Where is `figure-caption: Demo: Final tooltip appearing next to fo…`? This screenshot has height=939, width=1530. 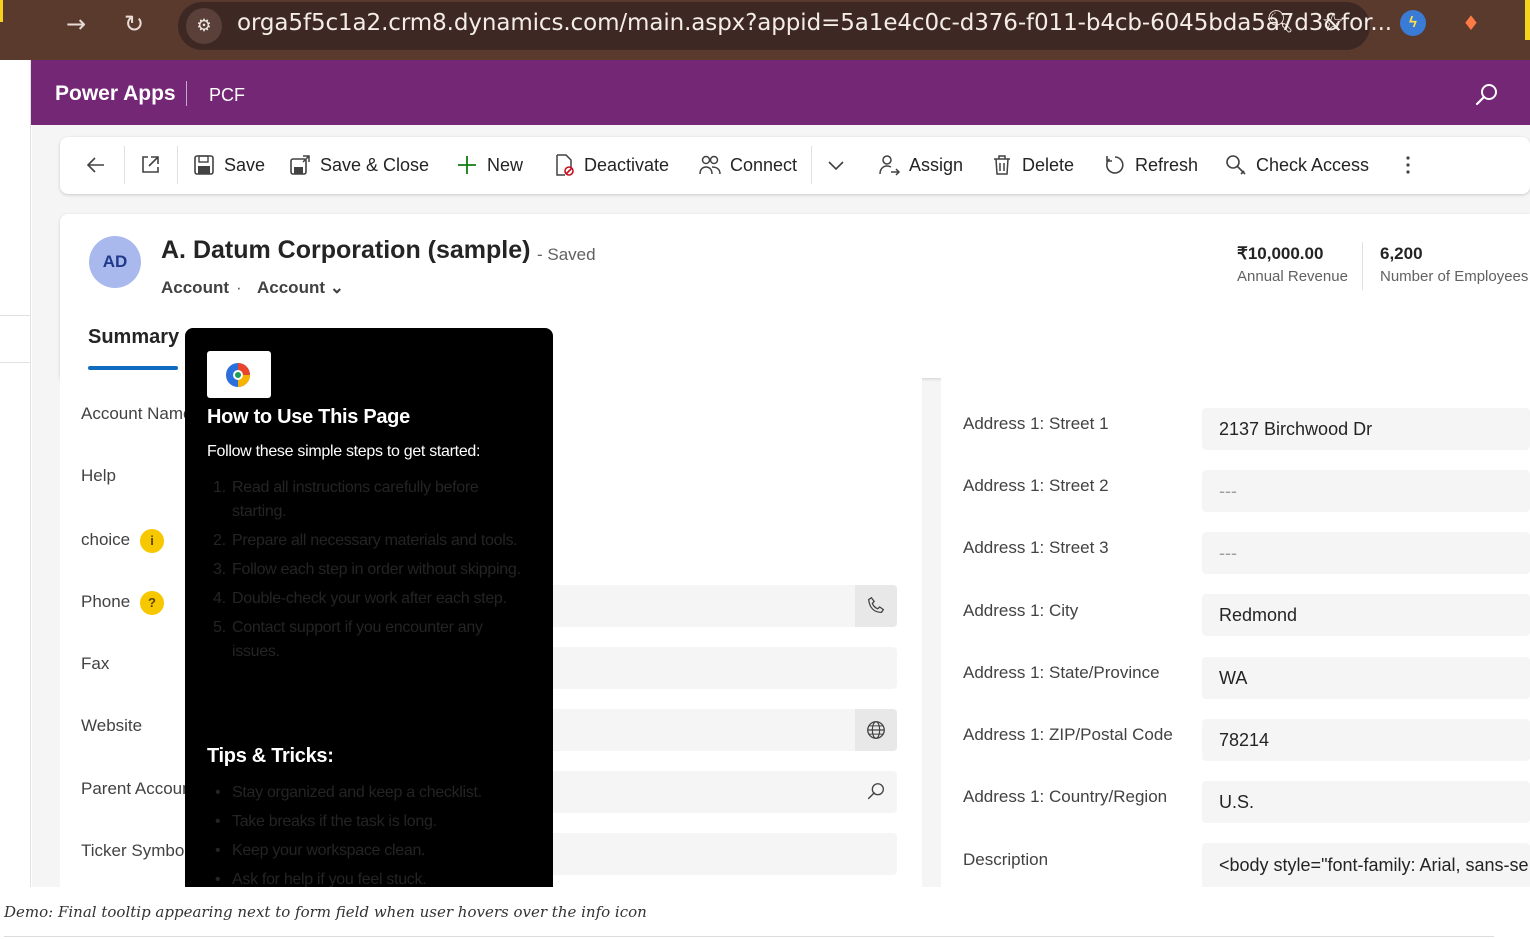
figure-caption: Demo: Final tooltip appearing next to fo… is located at coordinates (325, 912).